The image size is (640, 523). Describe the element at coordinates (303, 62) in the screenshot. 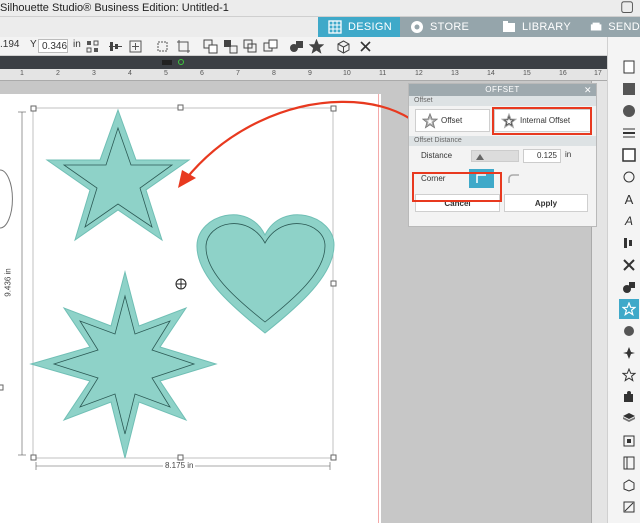

I see `document-tab-strip` at that location.